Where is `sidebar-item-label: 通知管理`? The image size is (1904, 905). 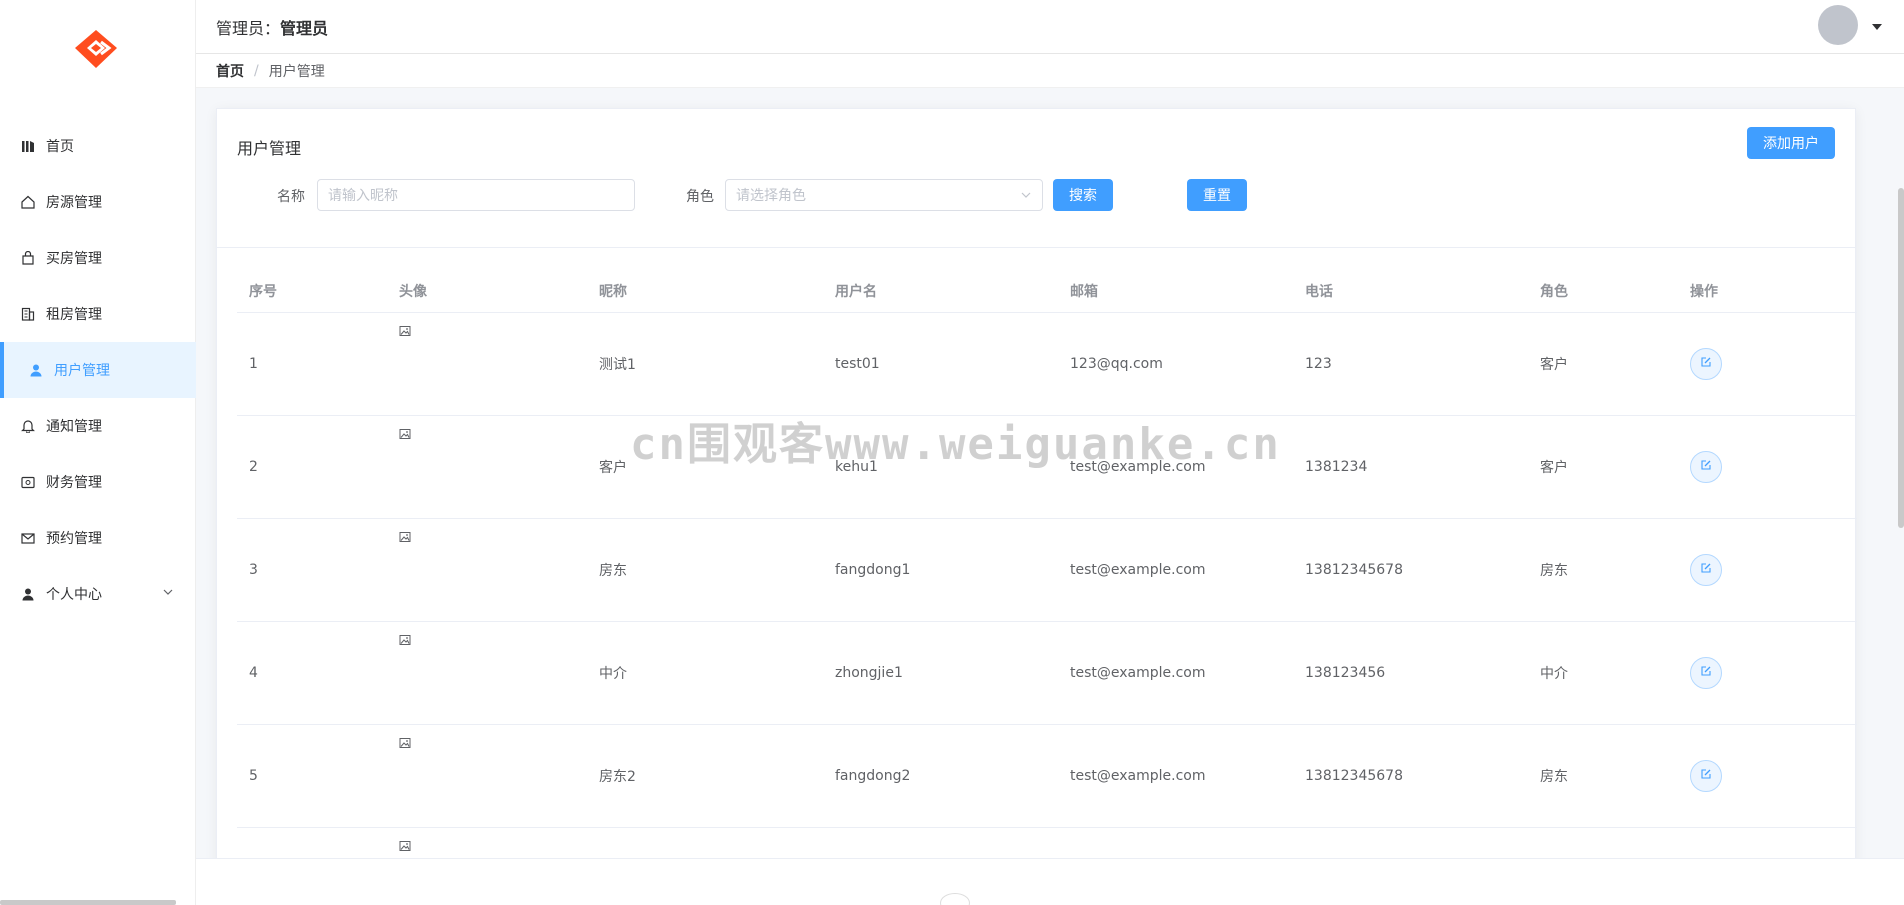
sidebar-item-label: 通知管理 is located at coordinates (74, 427).